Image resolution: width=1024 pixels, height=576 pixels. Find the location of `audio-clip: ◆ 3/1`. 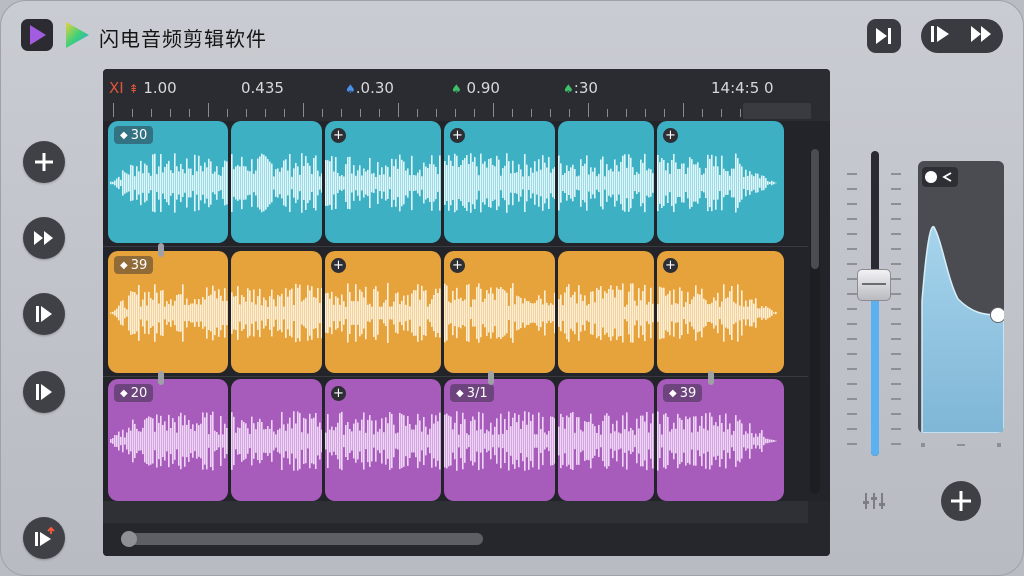

audio-clip: ◆ 3/1 is located at coordinates (499, 440).